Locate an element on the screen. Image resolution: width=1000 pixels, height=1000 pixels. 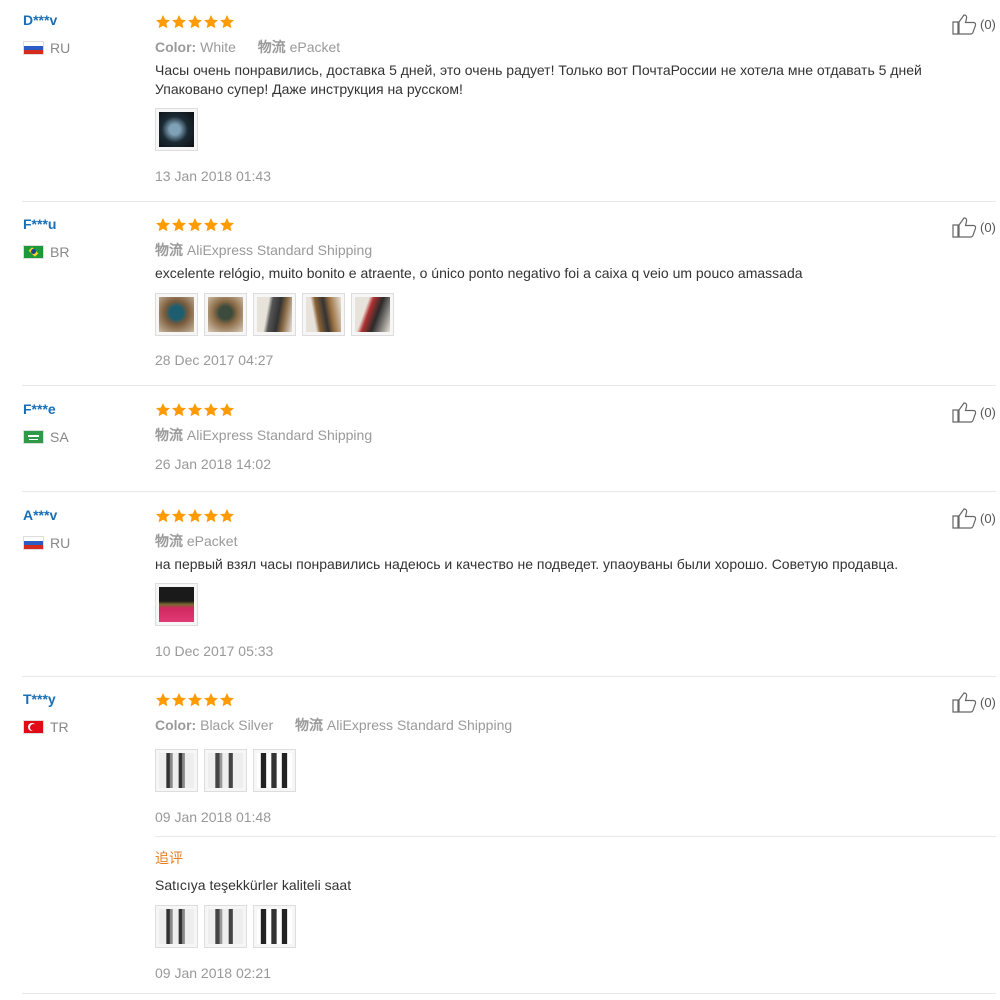
flag-ru-icon is located at coordinates (33, 48).